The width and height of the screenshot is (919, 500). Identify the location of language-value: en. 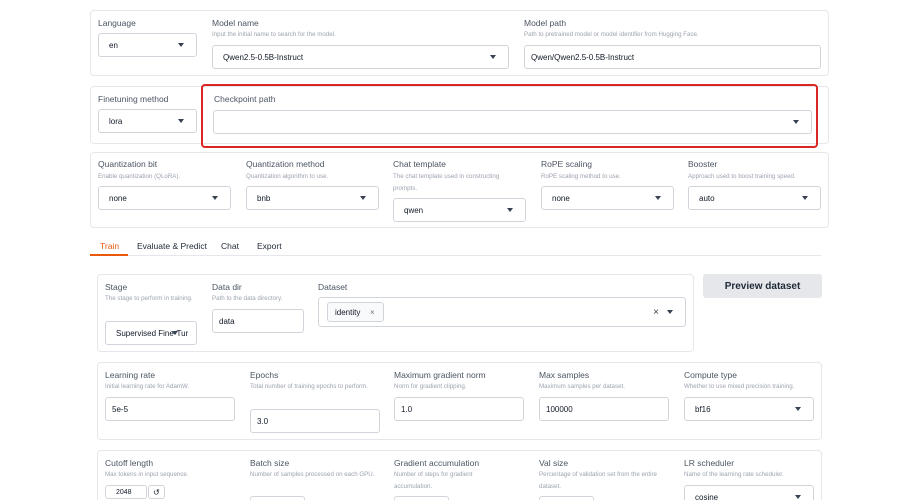
(113, 45).